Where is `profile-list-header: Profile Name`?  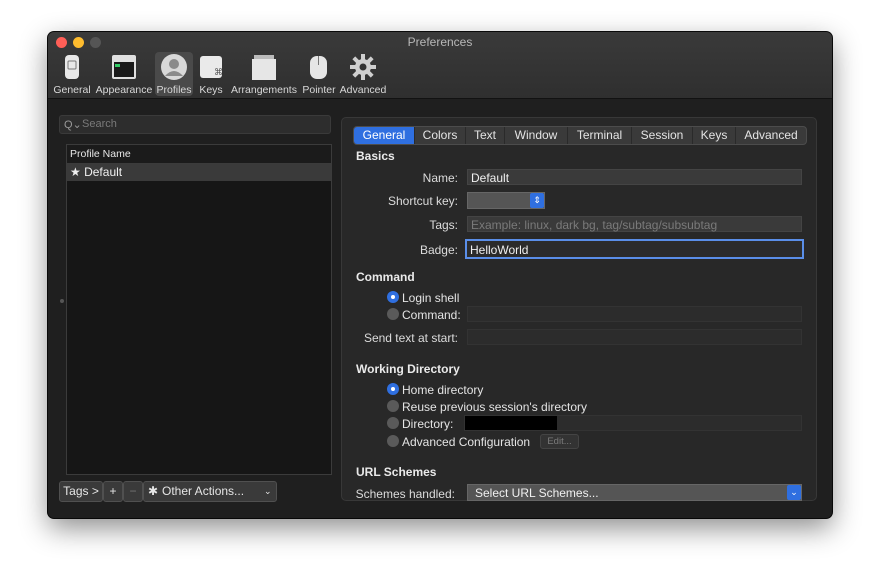
profile-list-header: Profile Name is located at coordinates (199, 154).